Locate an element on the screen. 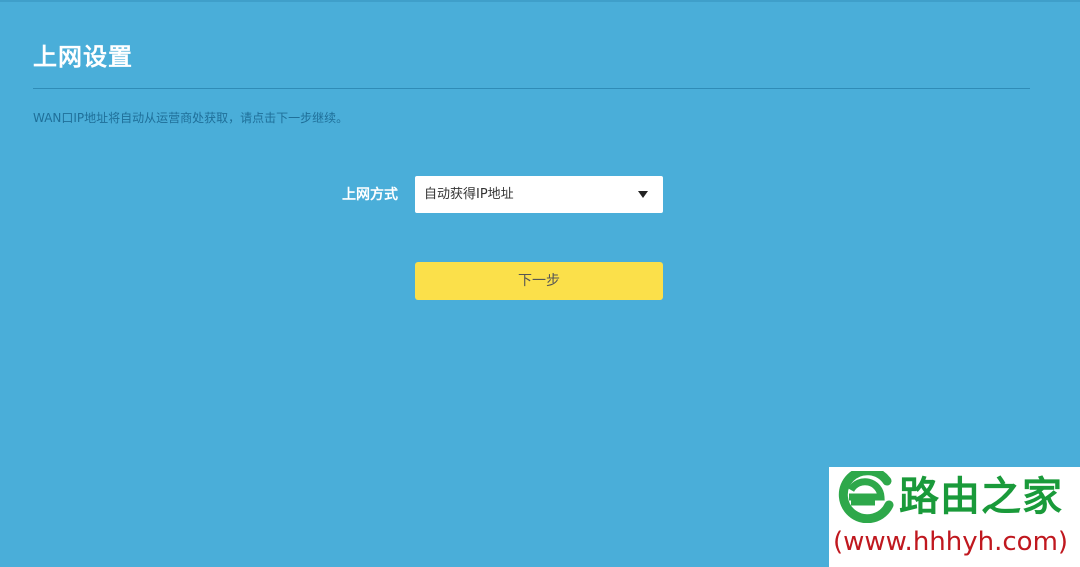  hint-text: WAN口IP地址将自动从运营商处获取，请点击下一步继续。 is located at coordinates (191, 118).